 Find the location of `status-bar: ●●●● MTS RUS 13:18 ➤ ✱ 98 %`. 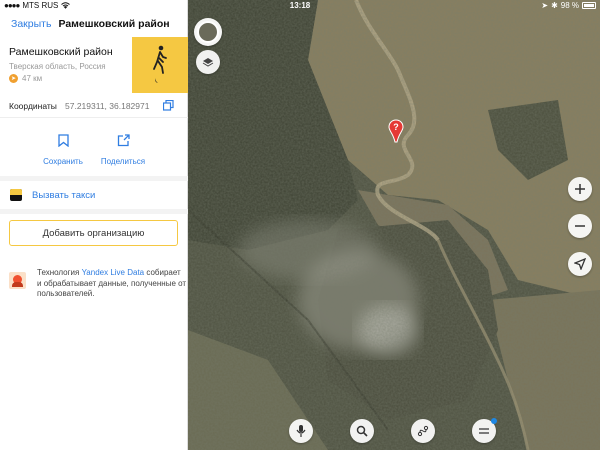

status-bar: ●●●● MTS RUS 13:18 ➤ ✱ 98 % is located at coordinates (300, 6).